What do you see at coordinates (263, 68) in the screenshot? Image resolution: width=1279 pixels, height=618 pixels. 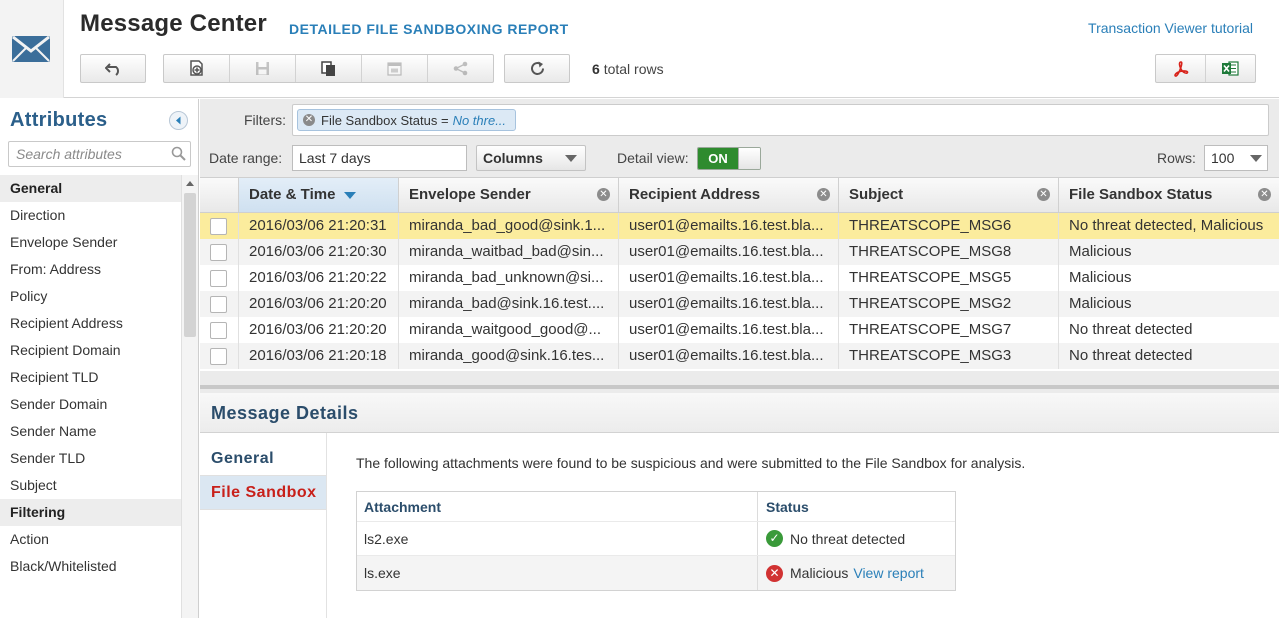 I see `save-button` at bounding box center [263, 68].